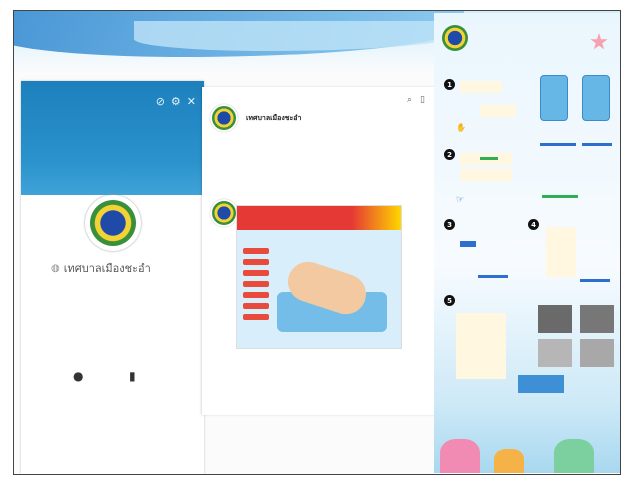  Describe the element at coordinates (533, 224) in the screenshot. I see `step-number: 4` at that location.